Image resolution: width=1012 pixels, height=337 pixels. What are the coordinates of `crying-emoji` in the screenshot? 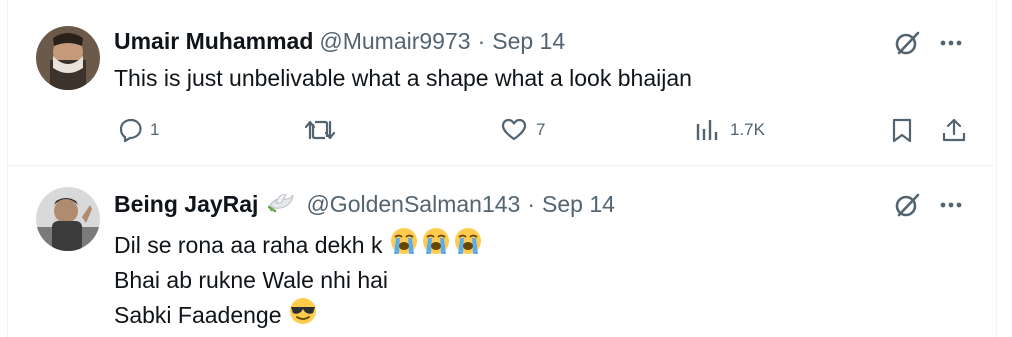 It's located at (437, 245).